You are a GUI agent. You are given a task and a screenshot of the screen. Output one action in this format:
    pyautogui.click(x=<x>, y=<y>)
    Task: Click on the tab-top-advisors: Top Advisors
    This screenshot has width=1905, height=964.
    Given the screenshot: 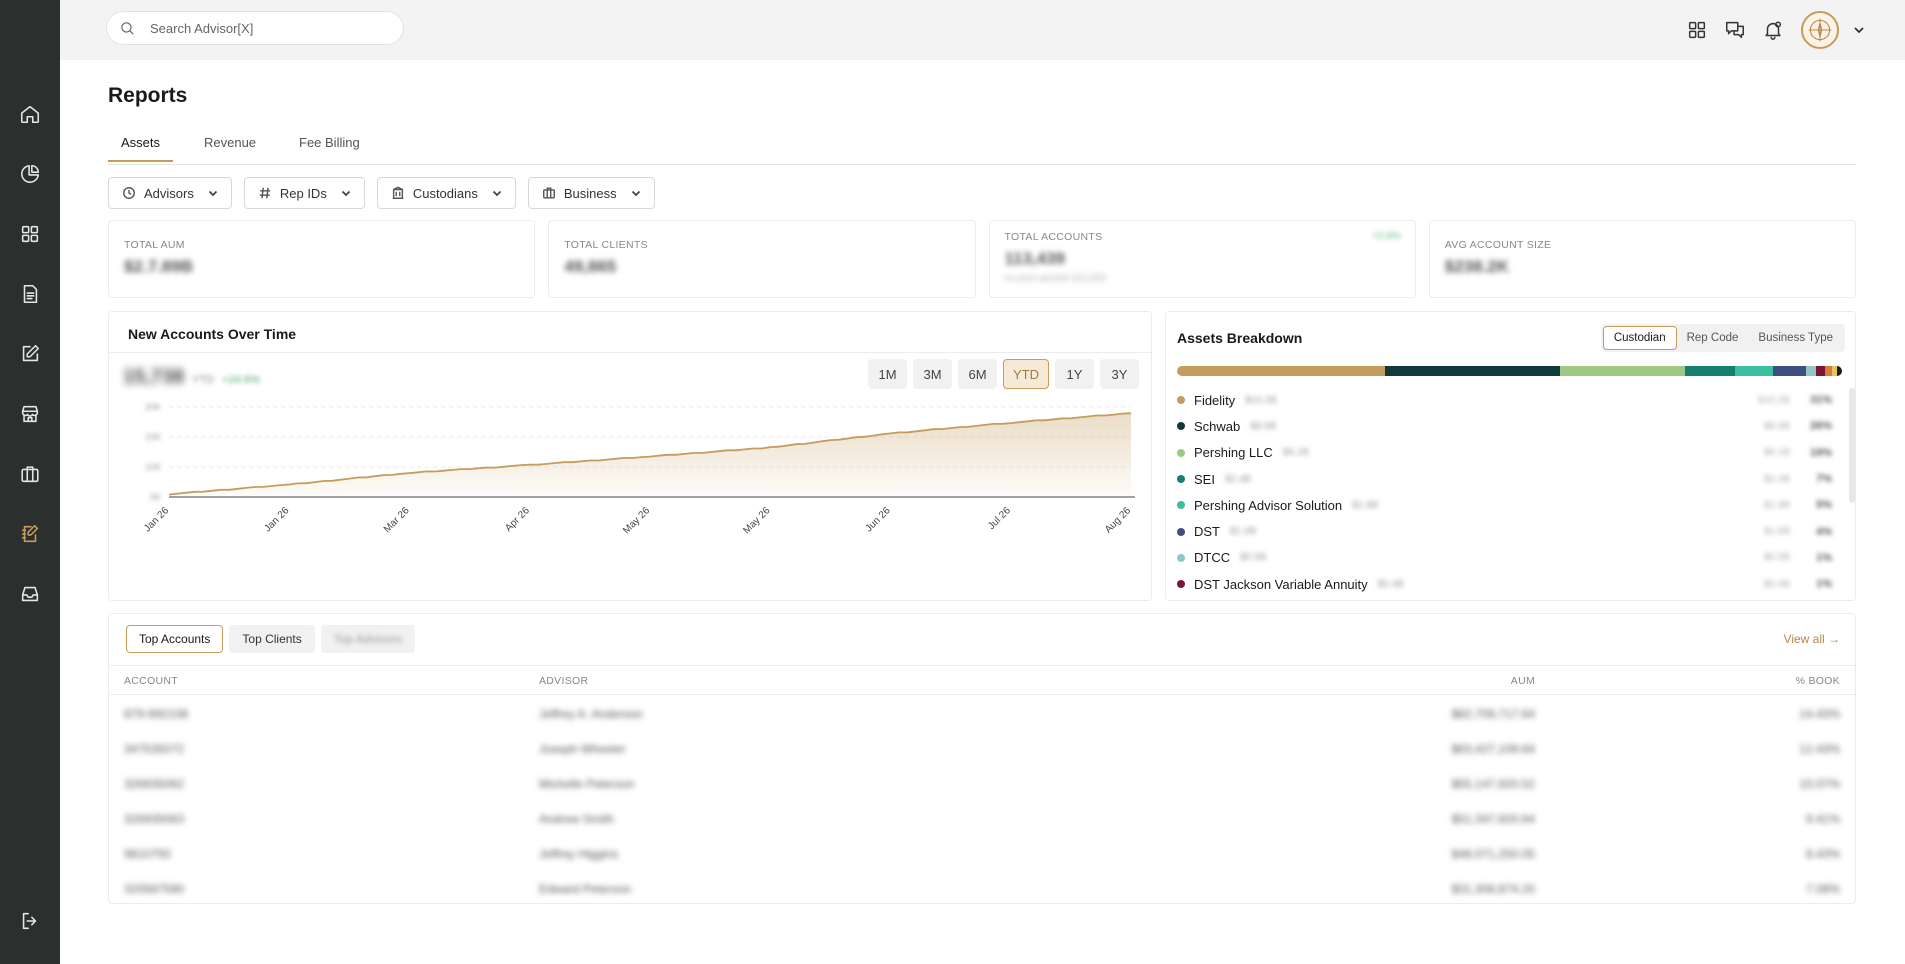 What is the action you would take?
    pyautogui.click(x=367, y=639)
    